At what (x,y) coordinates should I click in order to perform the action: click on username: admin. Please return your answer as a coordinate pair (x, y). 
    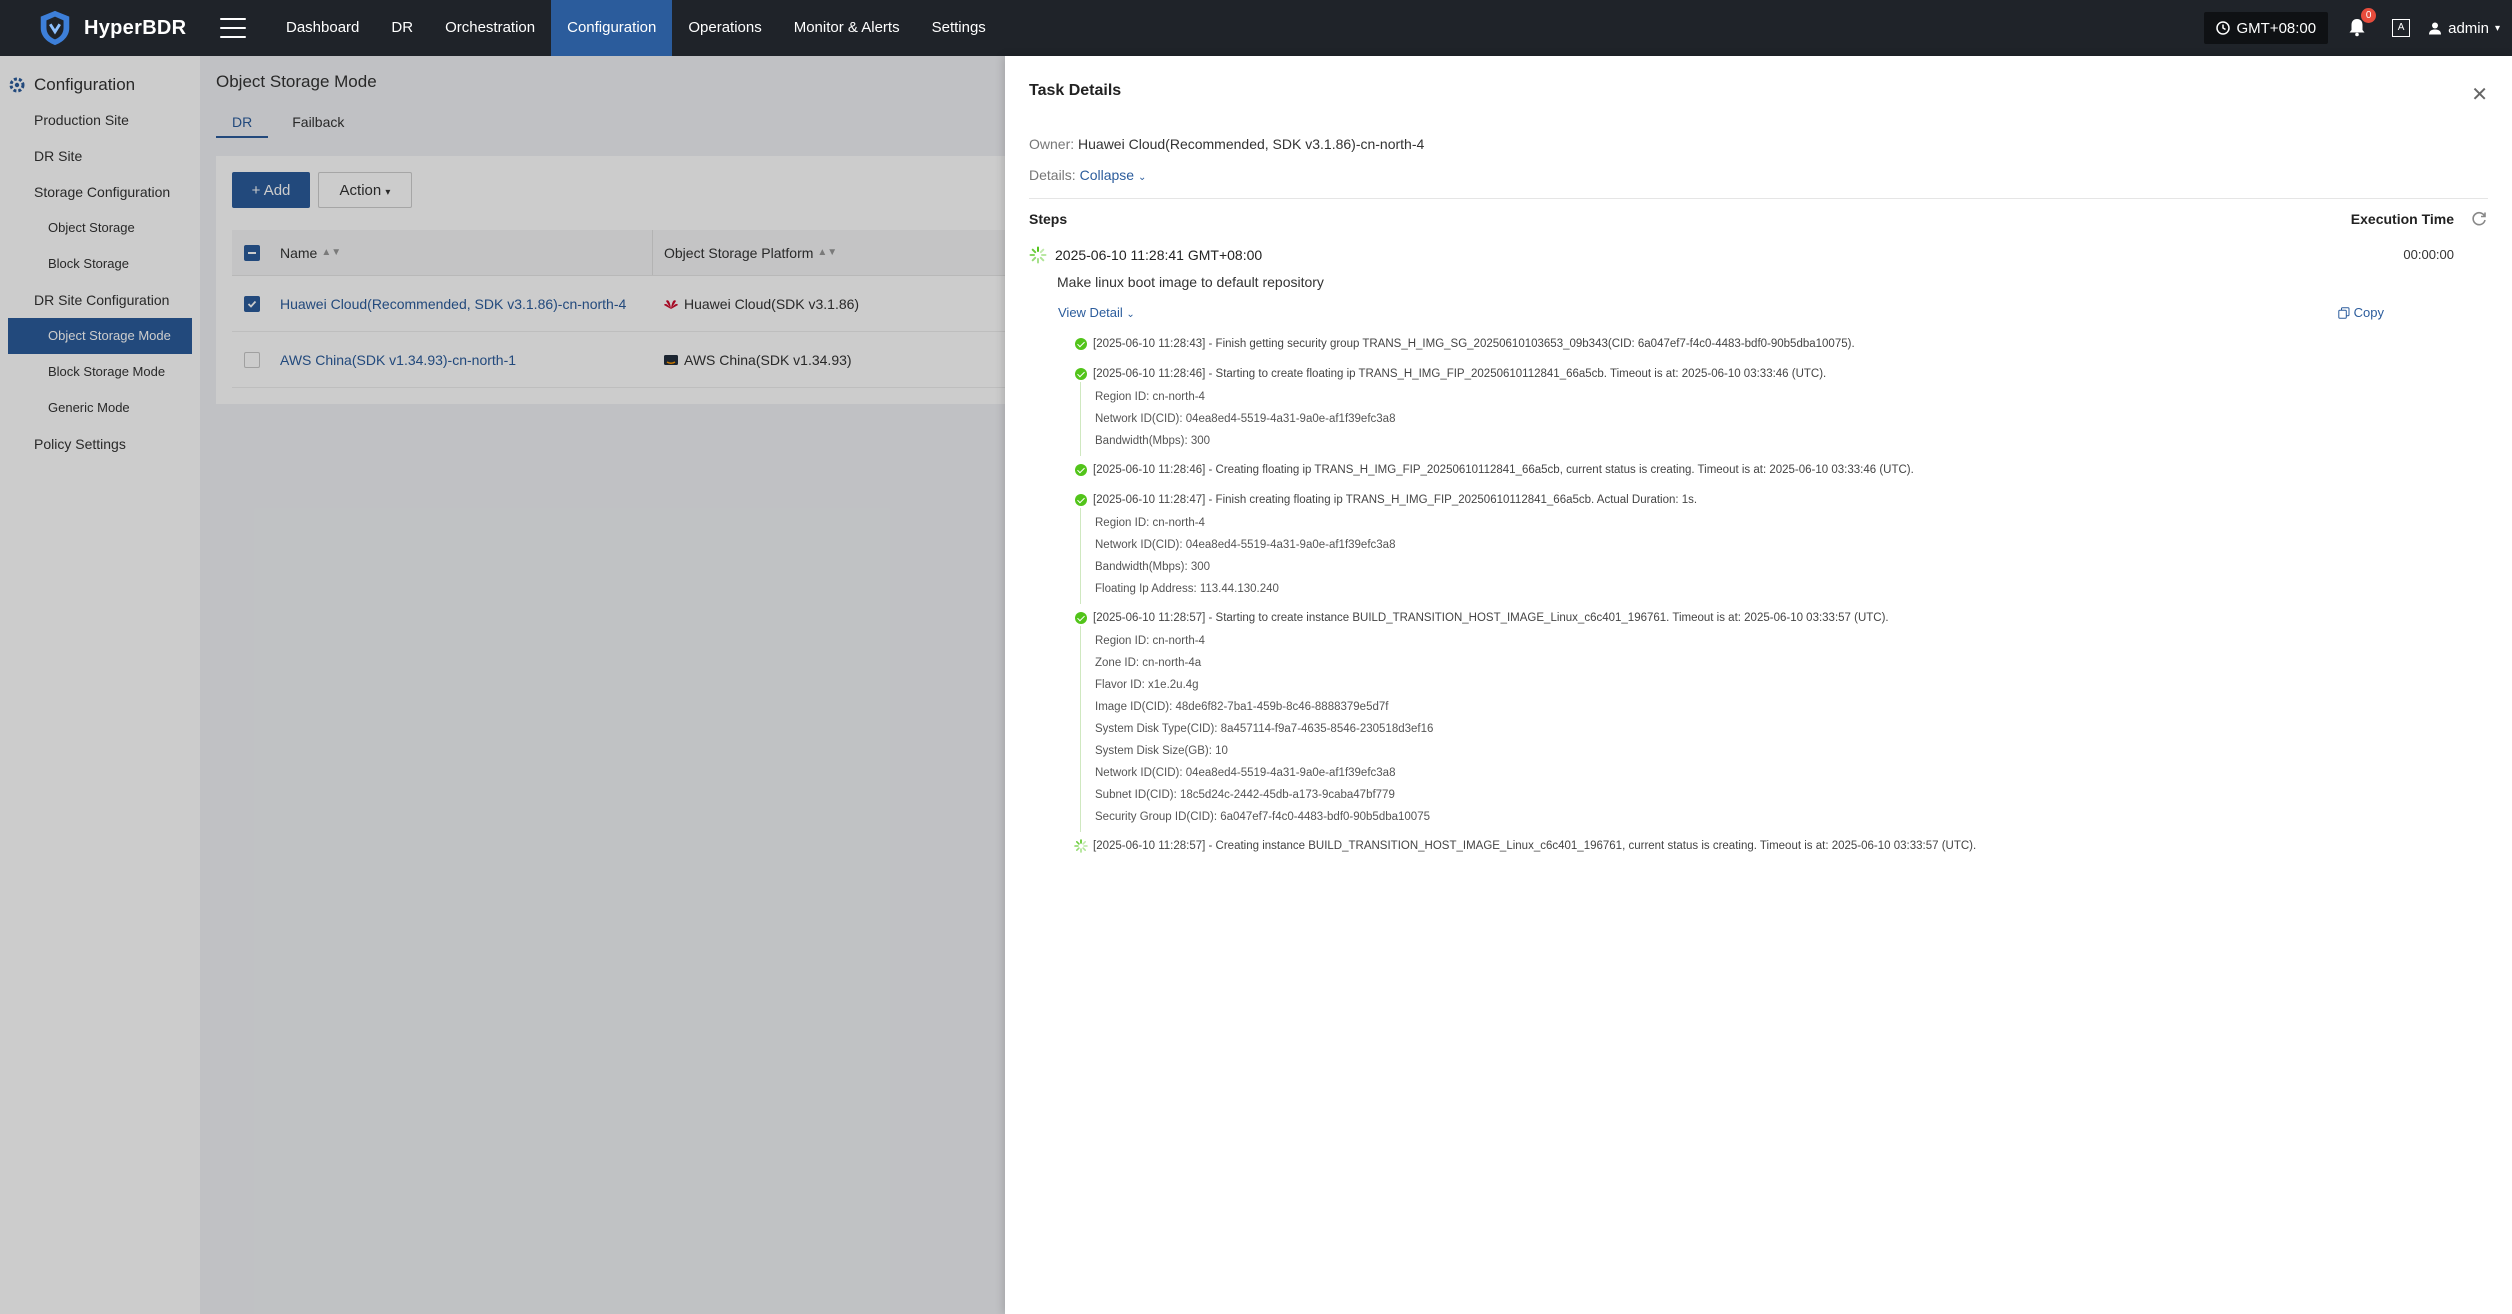
    Looking at the image, I should click on (2468, 28).